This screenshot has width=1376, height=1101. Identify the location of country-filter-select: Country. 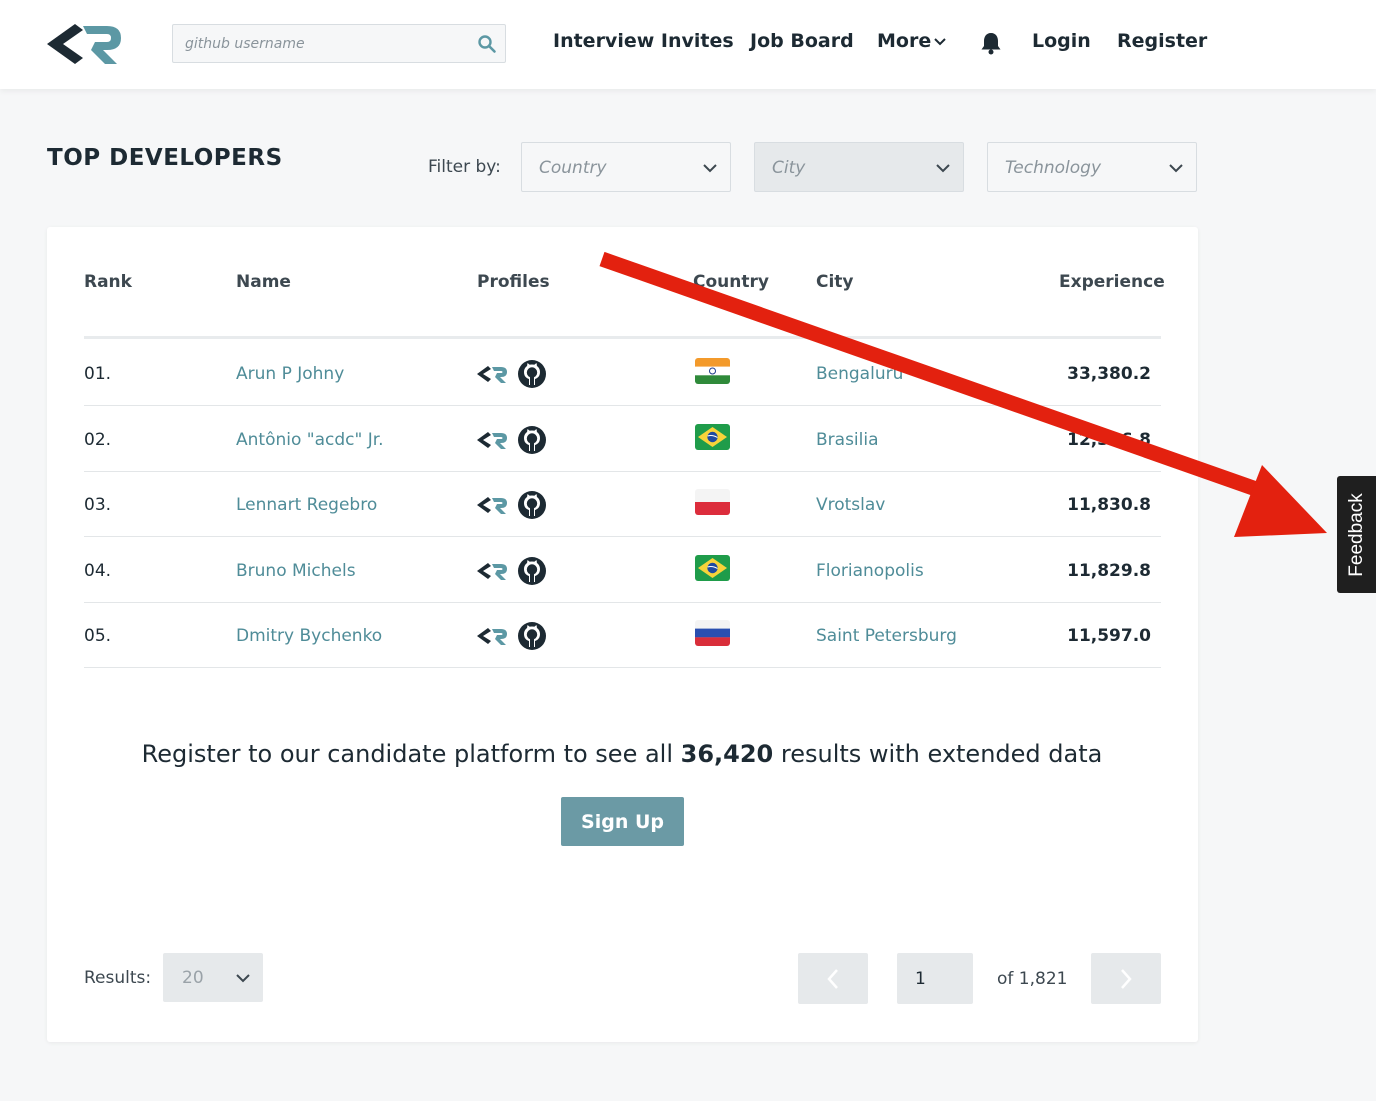
(626, 167).